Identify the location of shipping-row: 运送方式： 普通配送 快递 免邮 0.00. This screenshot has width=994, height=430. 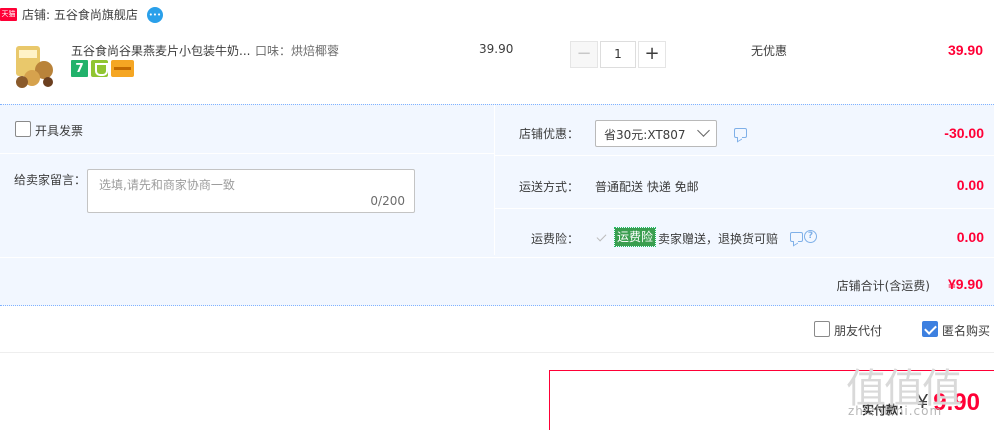
(744, 180).